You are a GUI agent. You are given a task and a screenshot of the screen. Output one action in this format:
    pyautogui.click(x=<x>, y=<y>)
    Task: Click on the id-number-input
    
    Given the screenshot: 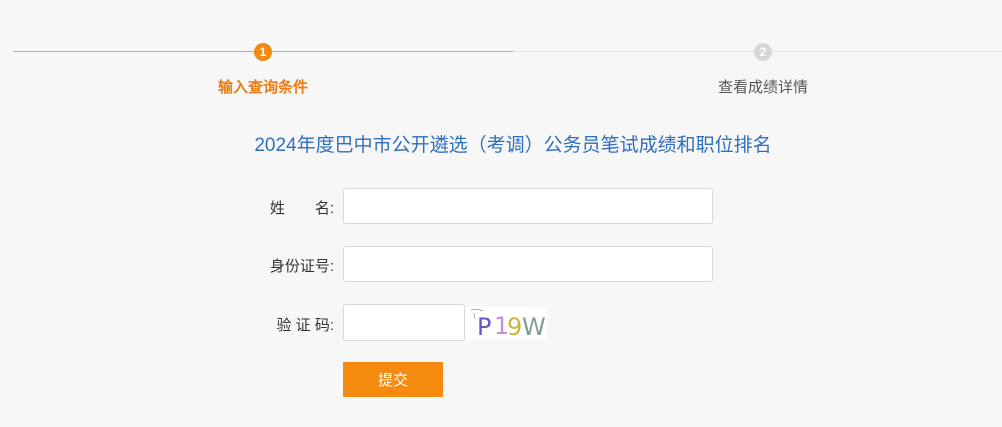 What is the action you would take?
    pyautogui.click(x=528, y=264)
    